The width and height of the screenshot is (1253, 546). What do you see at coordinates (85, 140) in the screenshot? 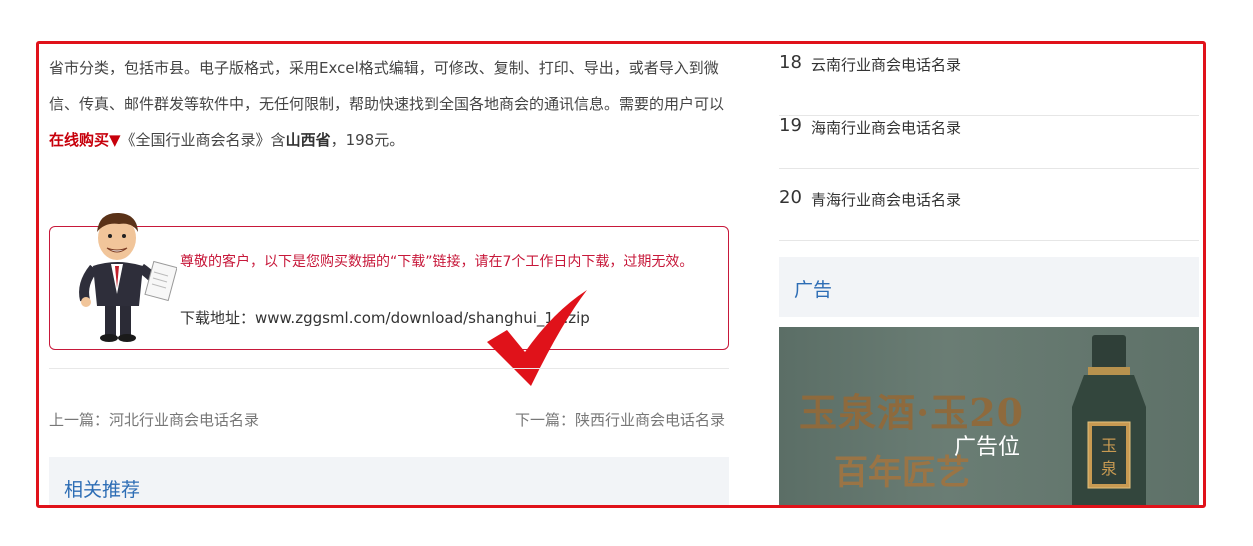
I see `buy-online-link: 在线购买▼` at bounding box center [85, 140].